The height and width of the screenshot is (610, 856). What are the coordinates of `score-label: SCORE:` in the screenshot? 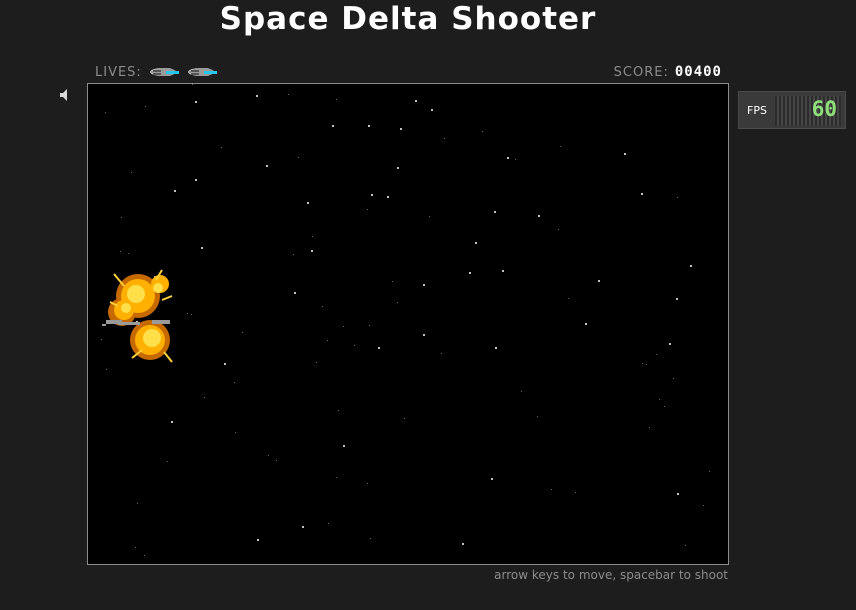 It's located at (641, 72).